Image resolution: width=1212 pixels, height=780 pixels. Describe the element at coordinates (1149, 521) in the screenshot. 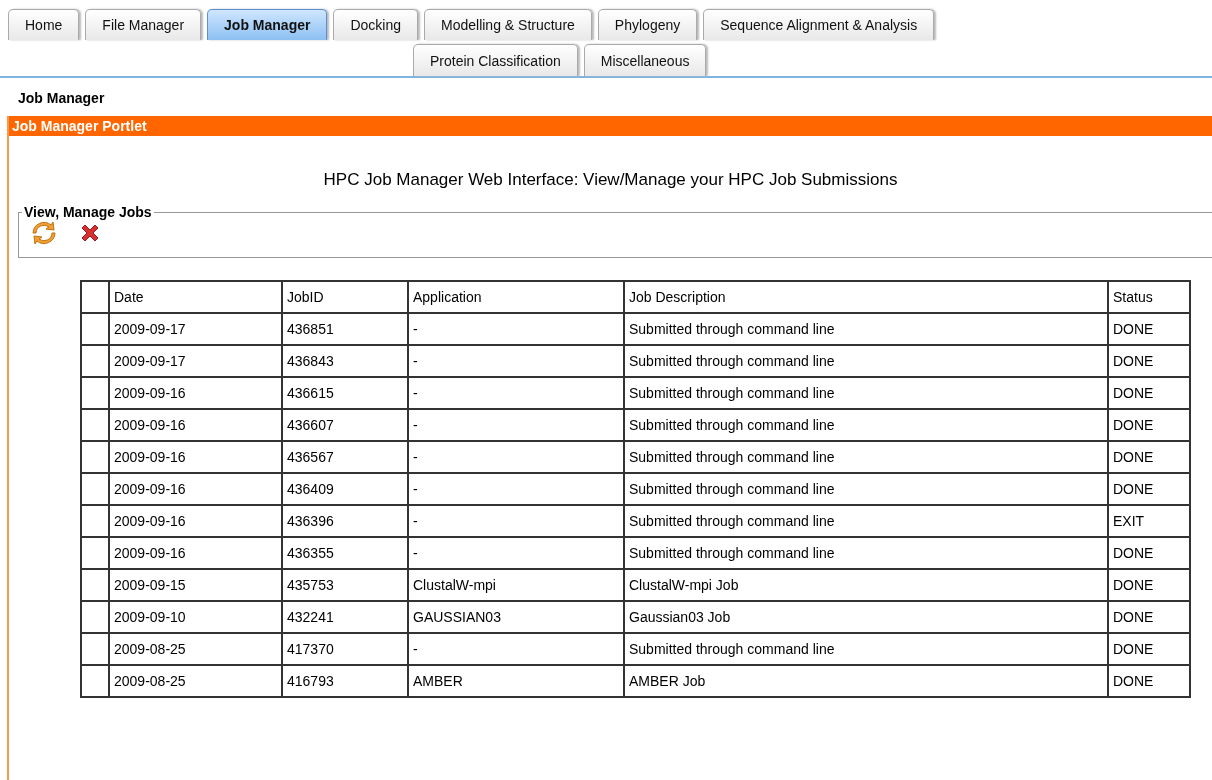

I see `table-cell: EXIT` at that location.